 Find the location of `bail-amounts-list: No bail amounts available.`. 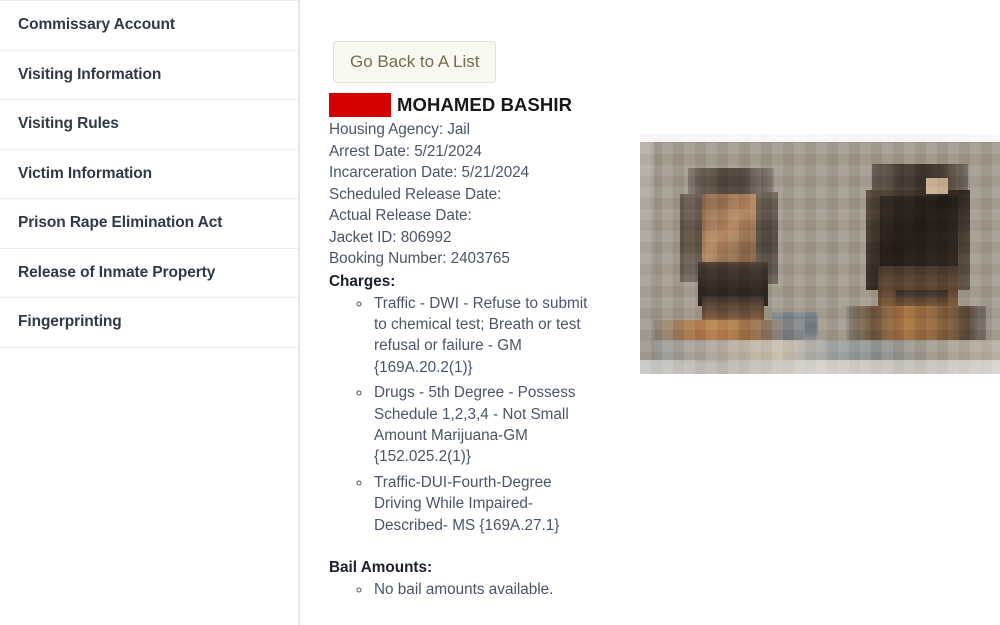

bail-amounts-list: No bail amounts available. is located at coordinates (465, 589).